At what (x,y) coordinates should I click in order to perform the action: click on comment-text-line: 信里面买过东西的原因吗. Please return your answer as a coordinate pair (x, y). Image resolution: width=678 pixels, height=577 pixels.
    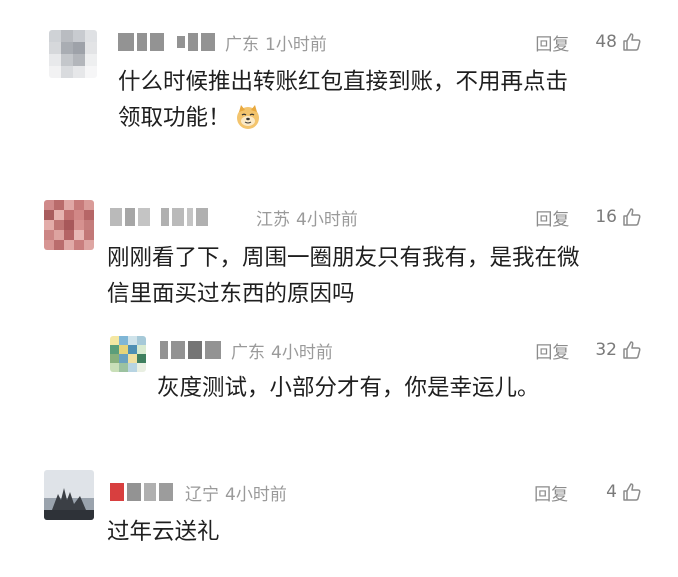
    Looking at the image, I should click on (231, 294).